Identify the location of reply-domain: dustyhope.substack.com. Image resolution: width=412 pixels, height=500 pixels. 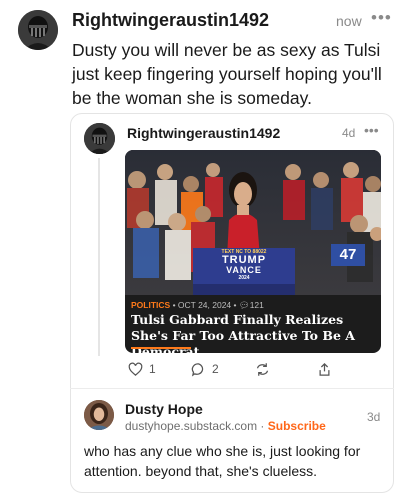
(191, 426).